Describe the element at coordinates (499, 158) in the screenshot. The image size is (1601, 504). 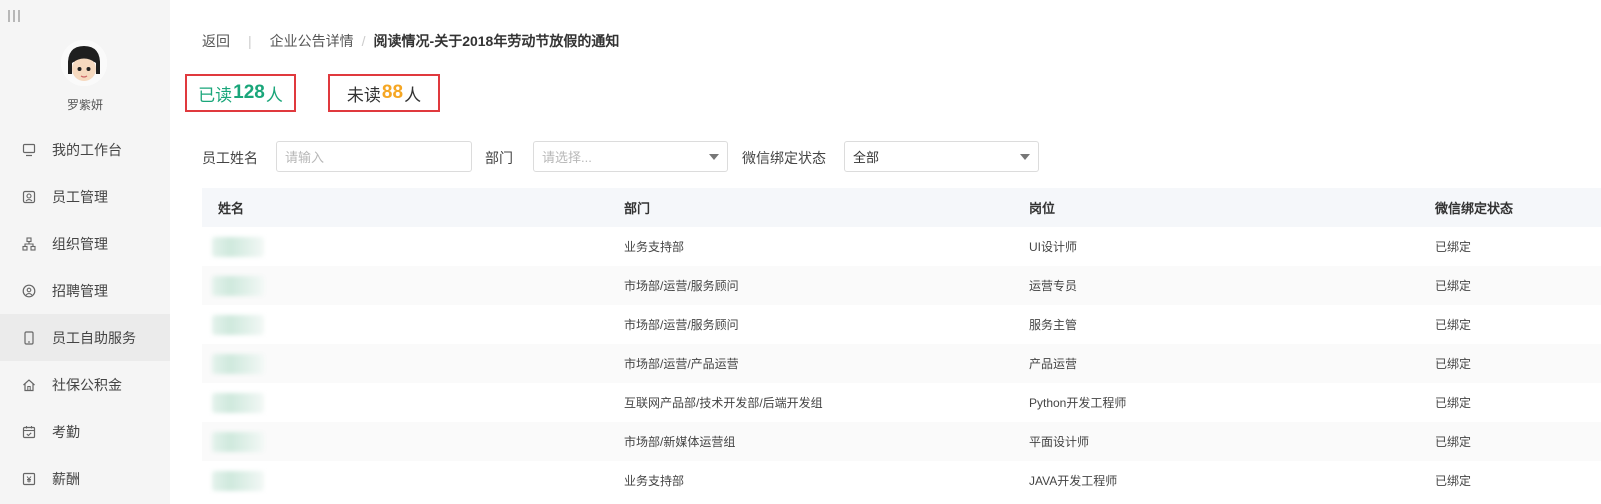
I see `department-label: 部门` at that location.